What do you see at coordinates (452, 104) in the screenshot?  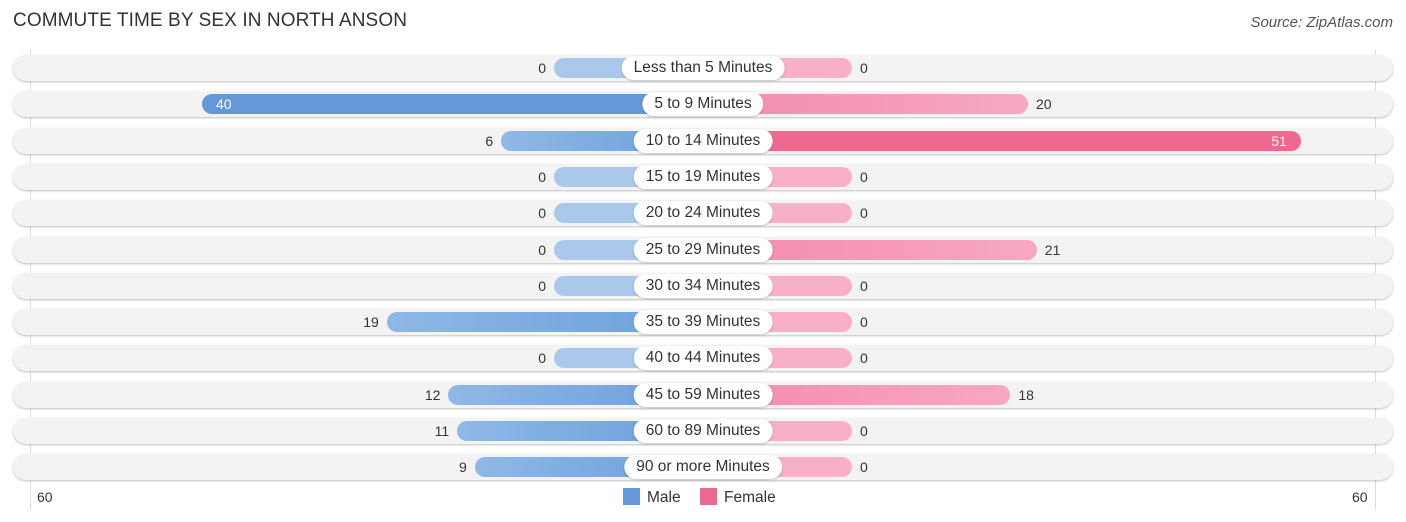 I see `bar-male` at bounding box center [452, 104].